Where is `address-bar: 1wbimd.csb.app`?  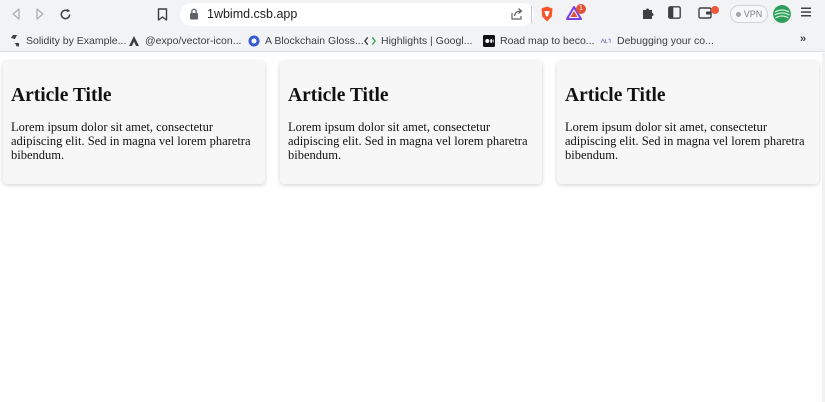
address-bar: 1wbimd.csb.app is located at coordinates (357, 14).